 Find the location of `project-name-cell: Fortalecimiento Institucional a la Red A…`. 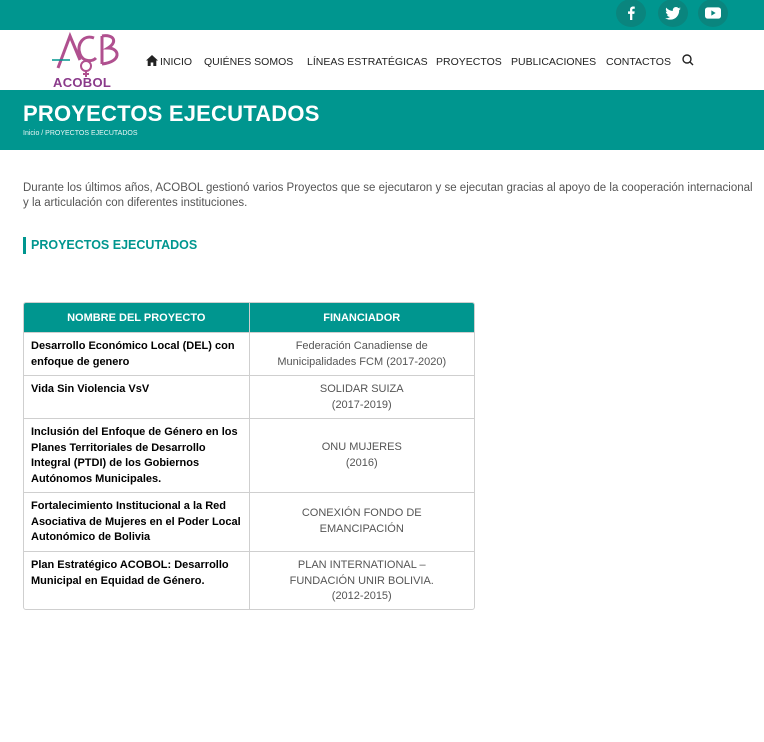

project-name-cell: Fortalecimiento Institucional a la Red A… is located at coordinates (137, 522).